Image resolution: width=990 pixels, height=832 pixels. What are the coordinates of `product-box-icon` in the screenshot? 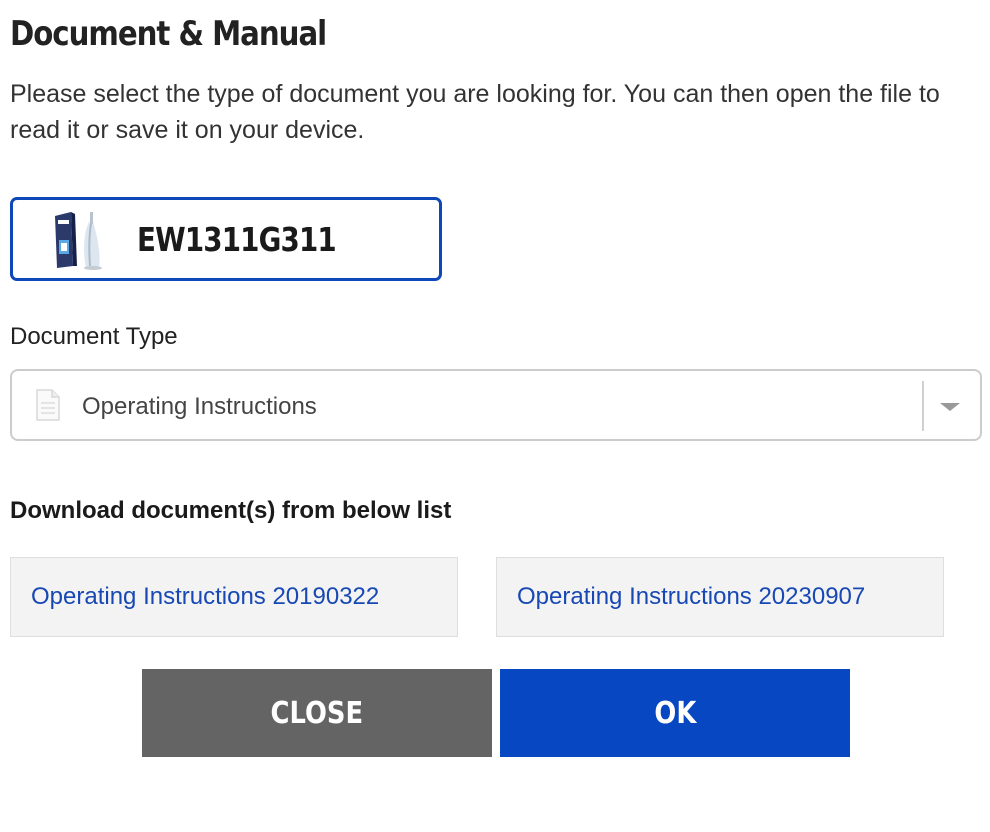 It's located at (78, 241).